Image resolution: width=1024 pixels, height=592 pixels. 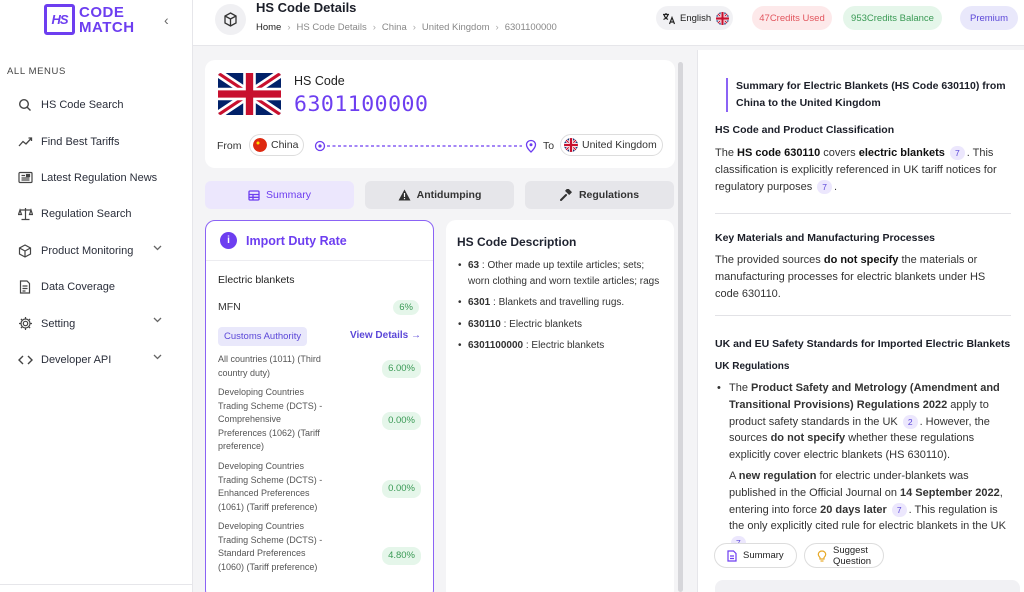 What do you see at coordinates (484, 324) in the screenshot?
I see `description-code: 630110` at bounding box center [484, 324].